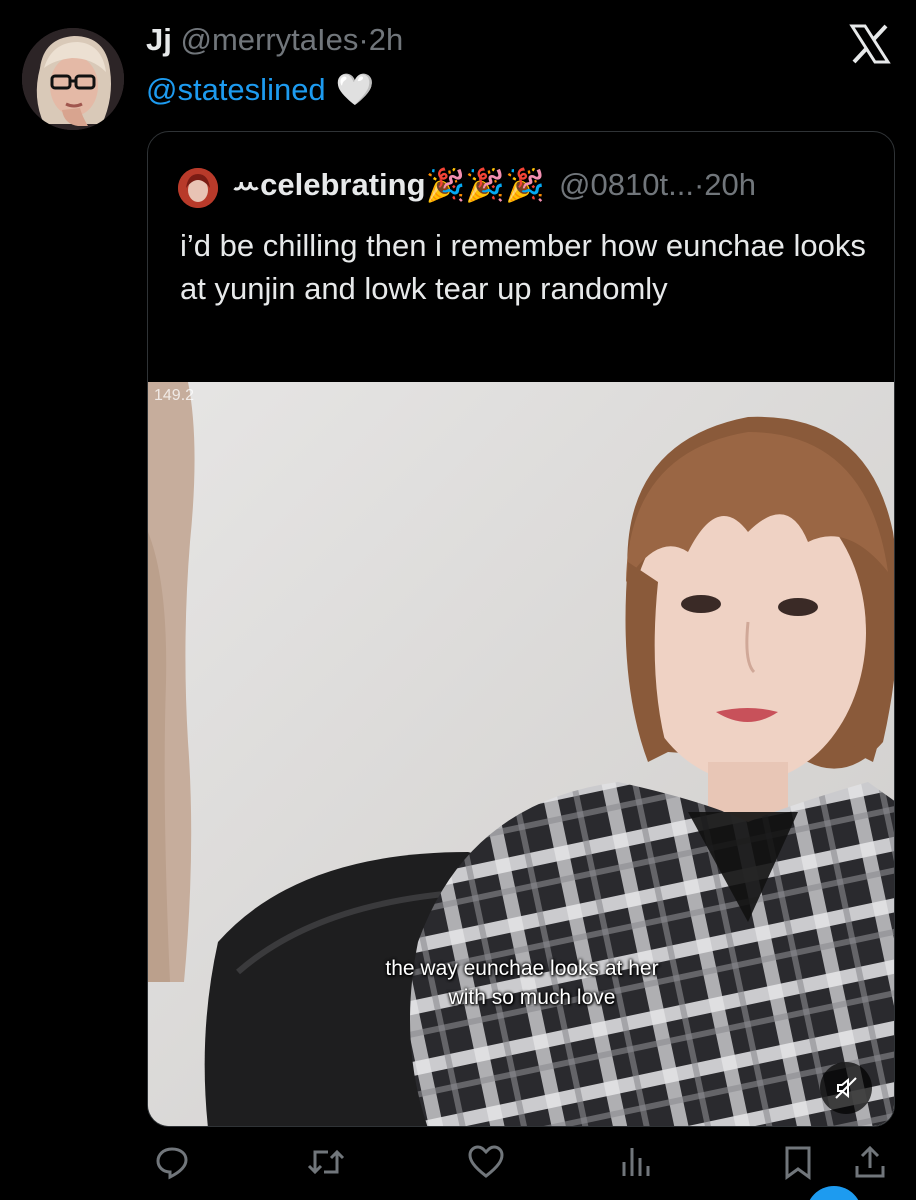  What do you see at coordinates (730, 185) in the screenshot?
I see `quoted-timestamp: 20h` at bounding box center [730, 185].